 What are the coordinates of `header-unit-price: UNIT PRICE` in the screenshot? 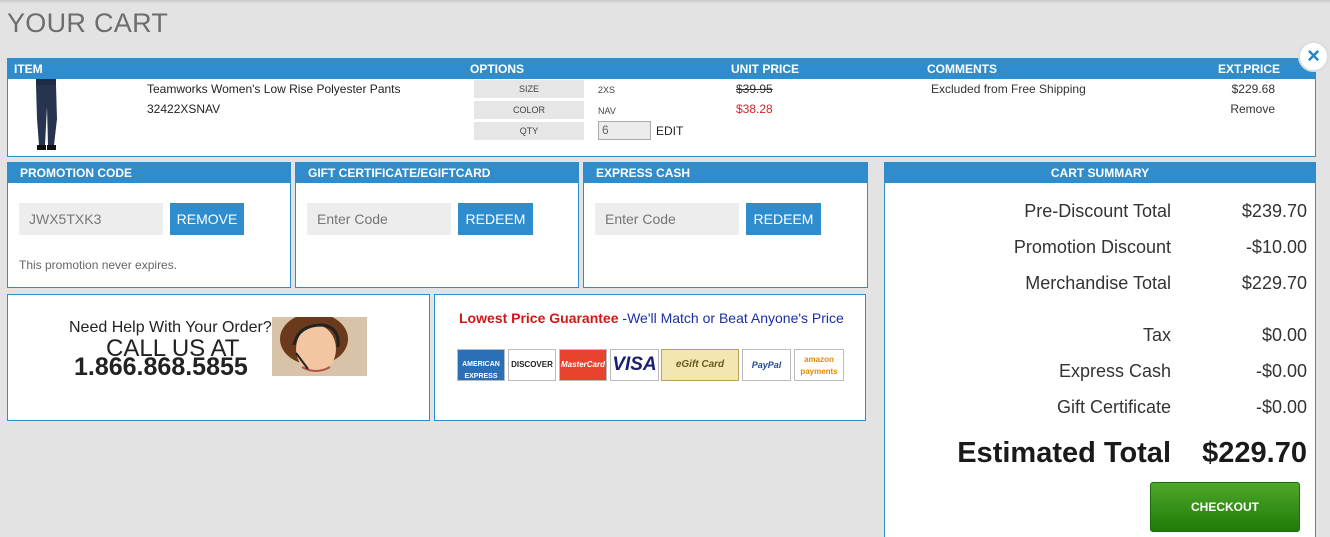 It's located at (765, 69).